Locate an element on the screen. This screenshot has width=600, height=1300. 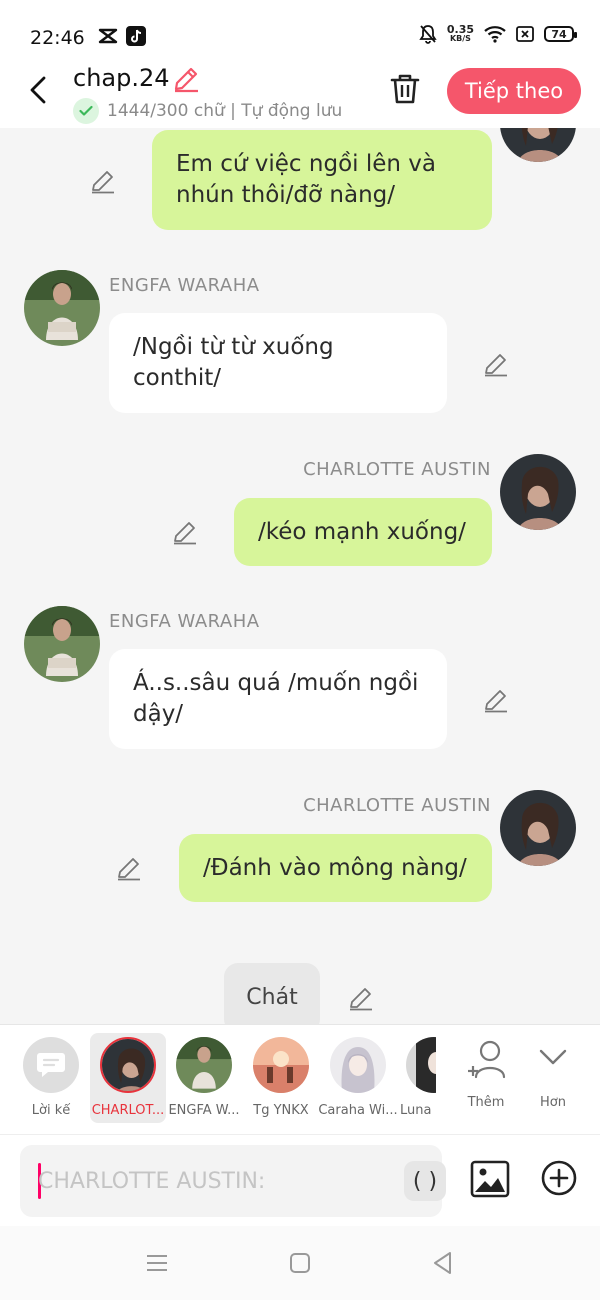
nav-home-button is located at coordinates (300, 1263).